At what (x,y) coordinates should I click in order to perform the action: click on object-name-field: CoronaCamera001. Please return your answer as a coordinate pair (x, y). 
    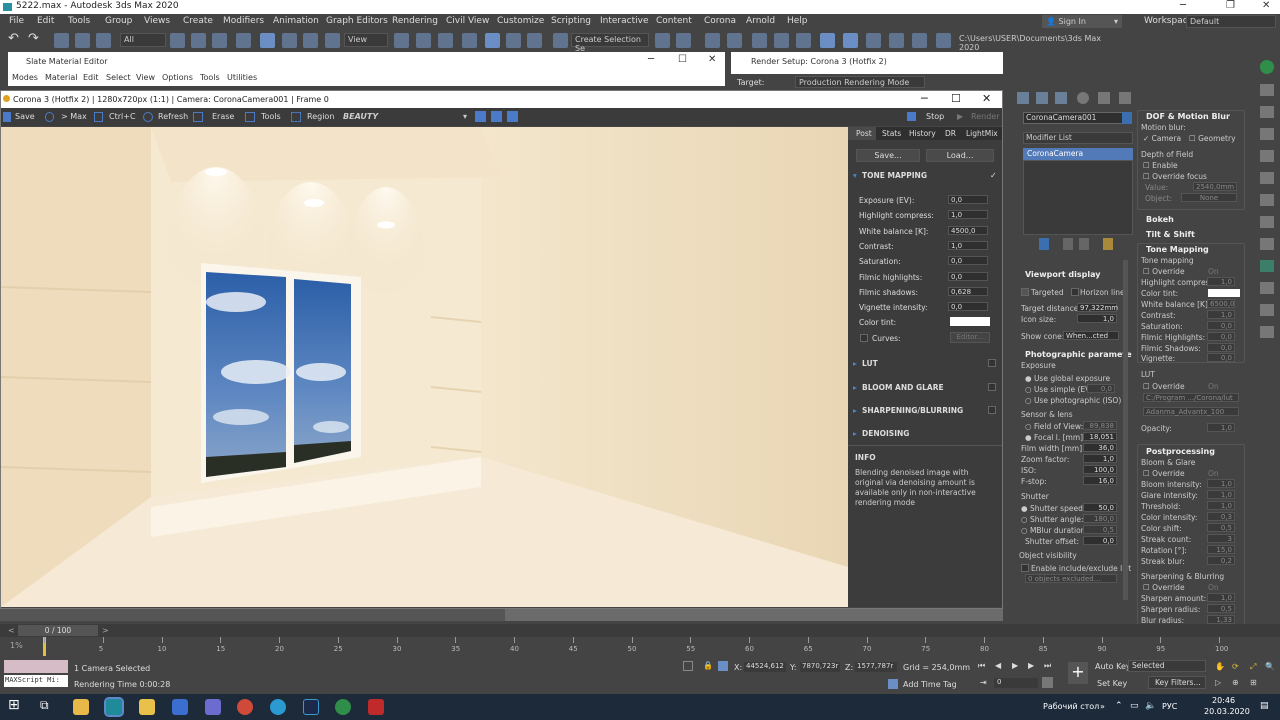
    Looking at the image, I should click on (1077, 118).